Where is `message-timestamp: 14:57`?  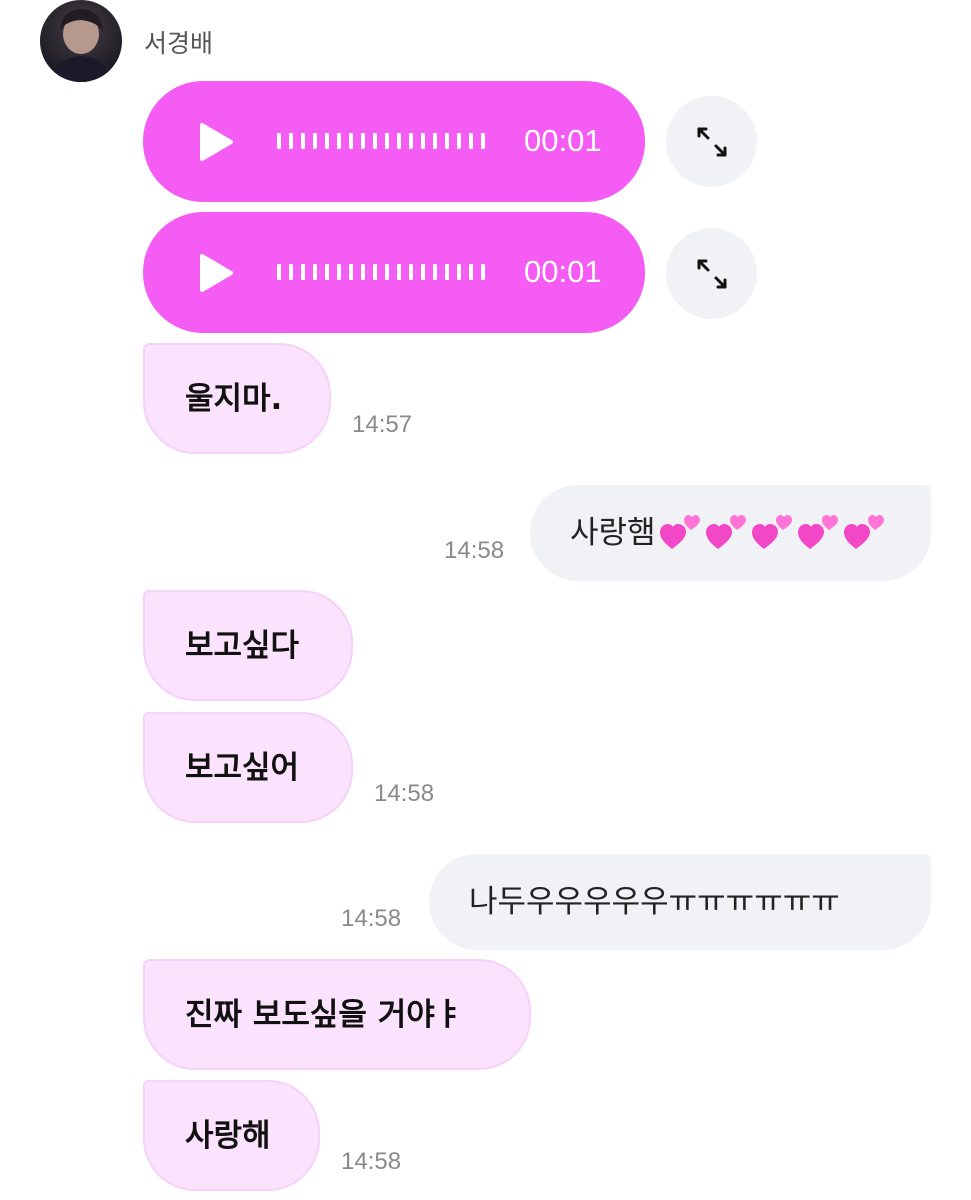
message-timestamp: 14:57 is located at coordinates (382, 424).